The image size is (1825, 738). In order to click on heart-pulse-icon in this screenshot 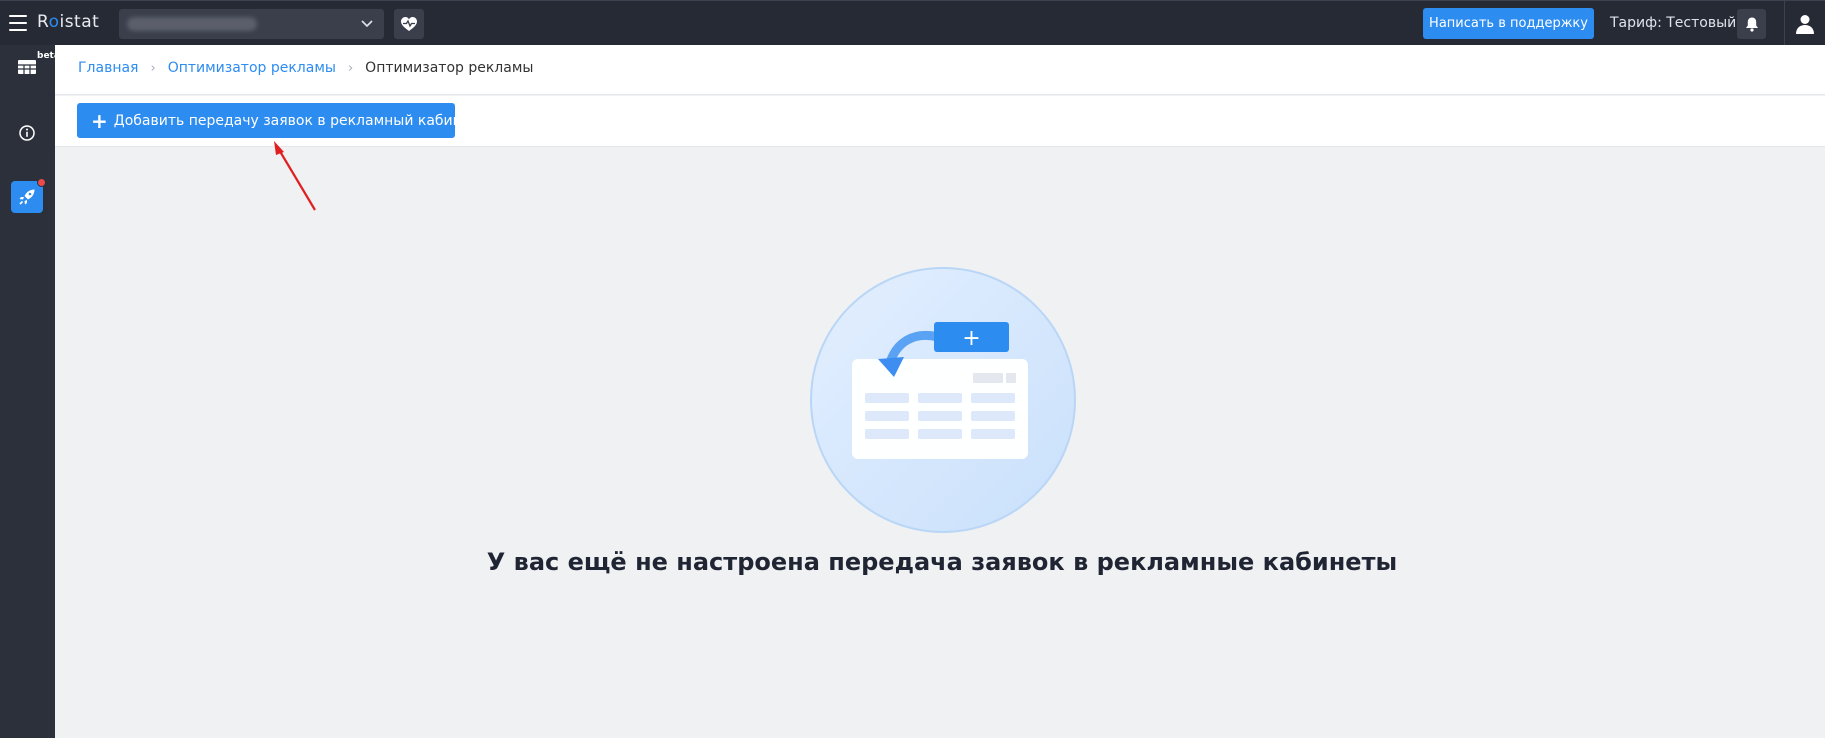, I will do `click(409, 23)`.